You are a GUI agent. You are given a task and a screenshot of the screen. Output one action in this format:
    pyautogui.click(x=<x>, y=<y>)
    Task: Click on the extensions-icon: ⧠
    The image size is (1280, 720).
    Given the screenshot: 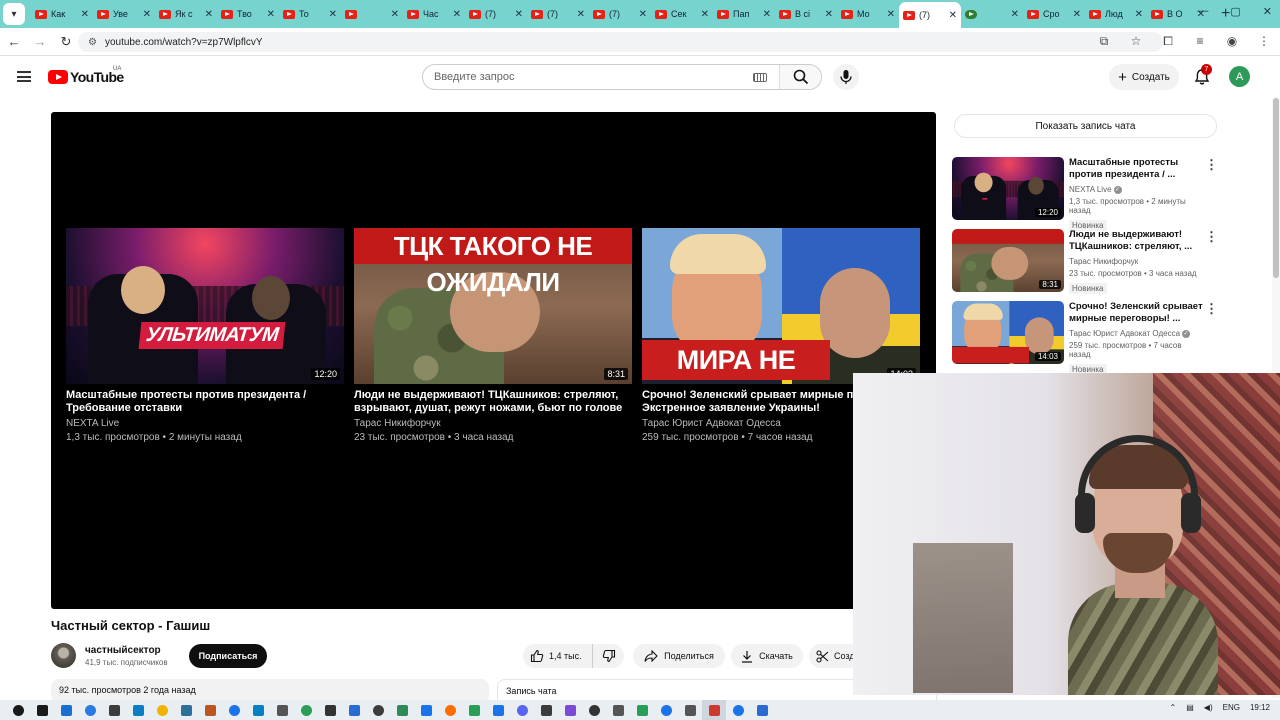 What is the action you would take?
    pyautogui.click(x=1168, y=41)
    